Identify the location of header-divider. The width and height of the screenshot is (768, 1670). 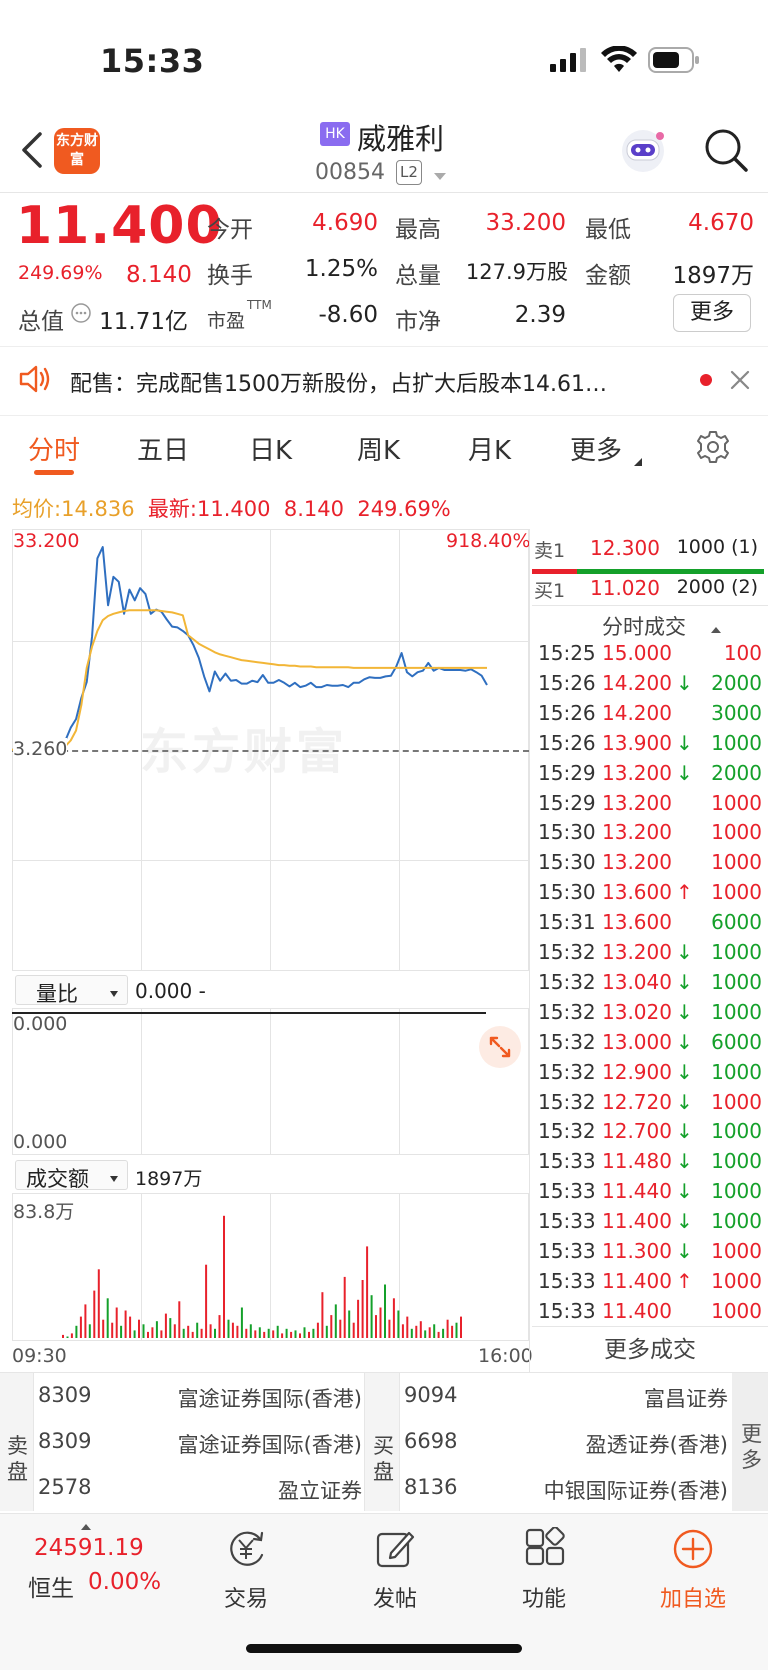
(384, 192).